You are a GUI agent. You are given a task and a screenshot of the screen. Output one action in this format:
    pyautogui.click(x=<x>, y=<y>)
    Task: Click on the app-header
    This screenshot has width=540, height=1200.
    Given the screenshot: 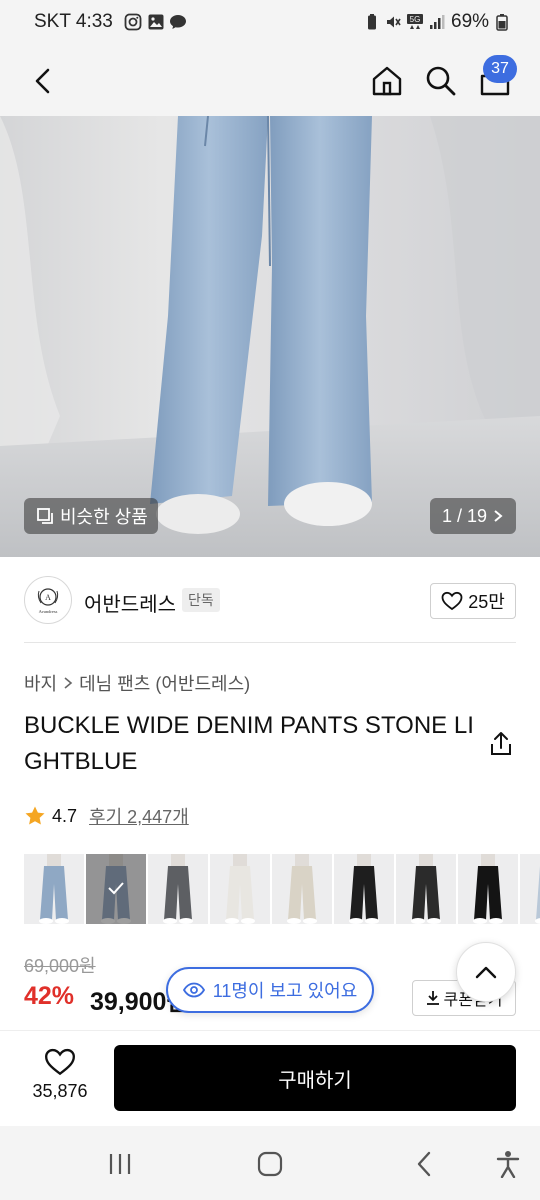 What is the action you would take?
    pyautogui.click(x=270, y=81)
    